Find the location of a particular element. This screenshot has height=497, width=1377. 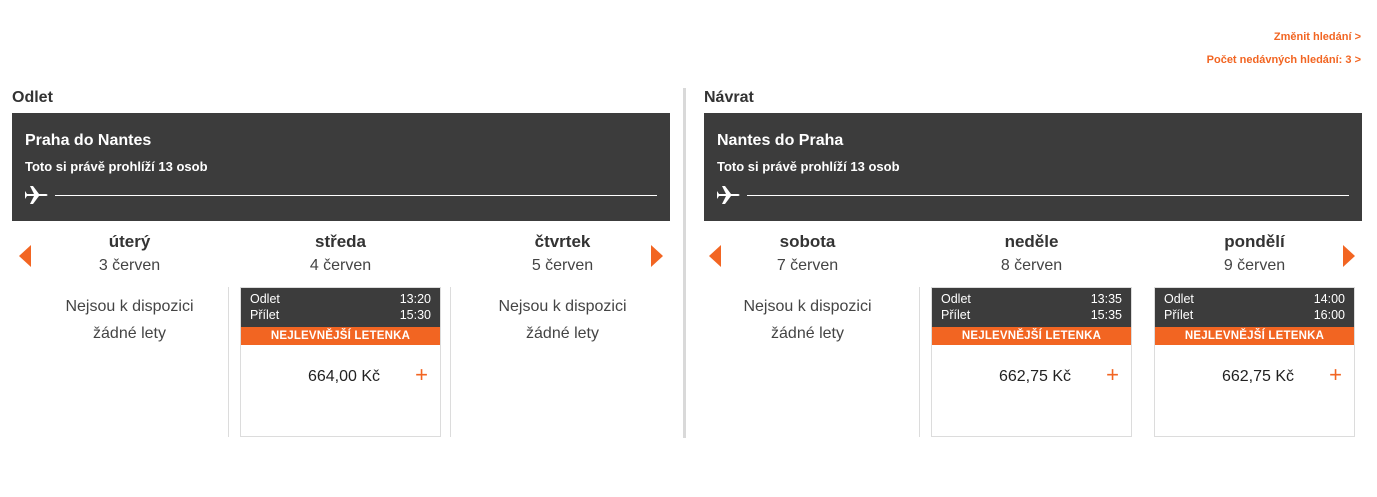

day-name: čtvrtek is located at coordinates (562, 241).